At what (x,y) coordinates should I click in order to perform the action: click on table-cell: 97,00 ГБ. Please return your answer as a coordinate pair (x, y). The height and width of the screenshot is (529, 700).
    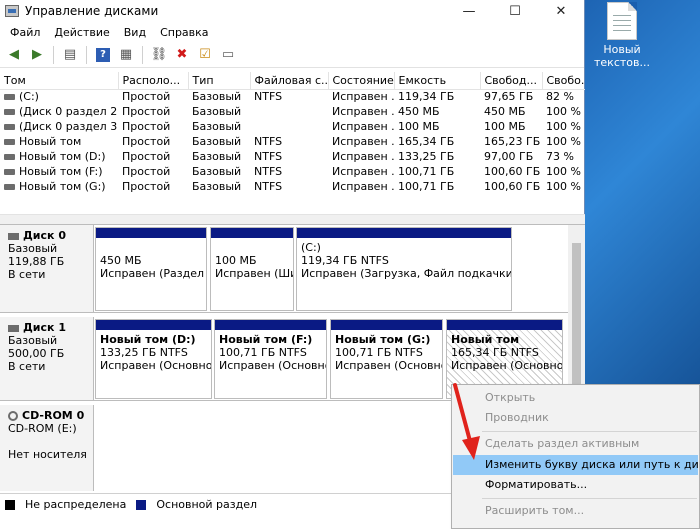
    Looking at the image, I should click on (509, 156).